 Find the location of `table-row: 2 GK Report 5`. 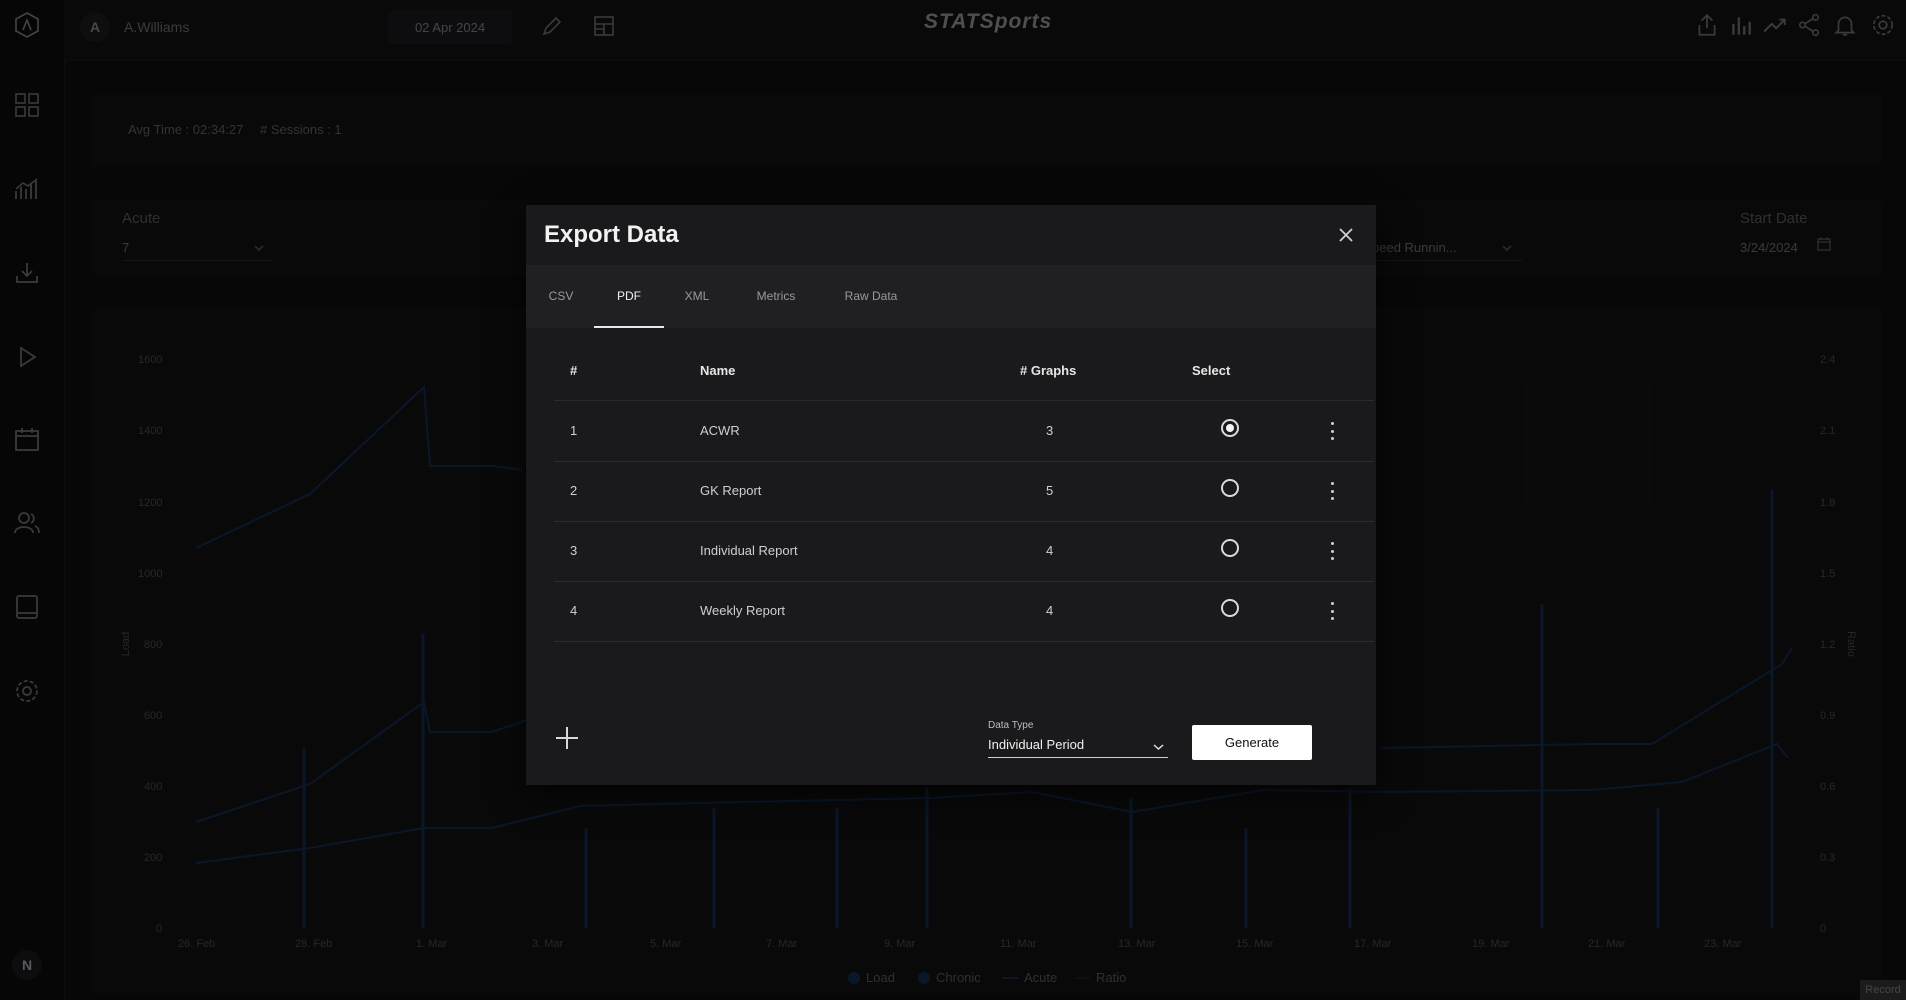

table-row: 2 GK Report 5 is located at coordinates (964, 491).